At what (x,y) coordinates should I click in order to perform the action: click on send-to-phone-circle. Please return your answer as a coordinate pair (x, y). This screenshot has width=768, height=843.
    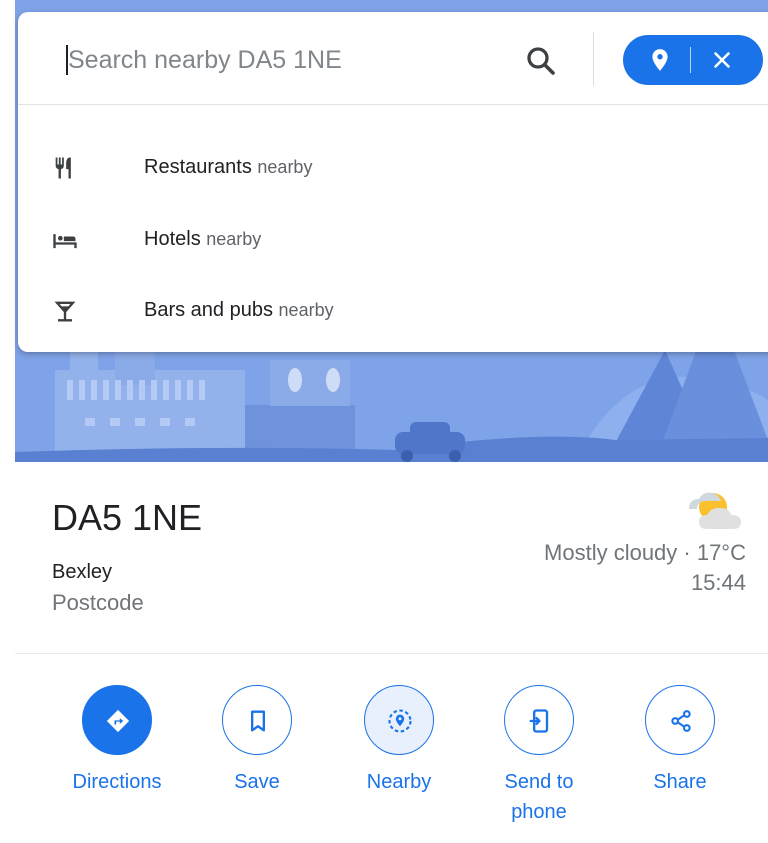
    Looking at the image, I should click on (539, 720).